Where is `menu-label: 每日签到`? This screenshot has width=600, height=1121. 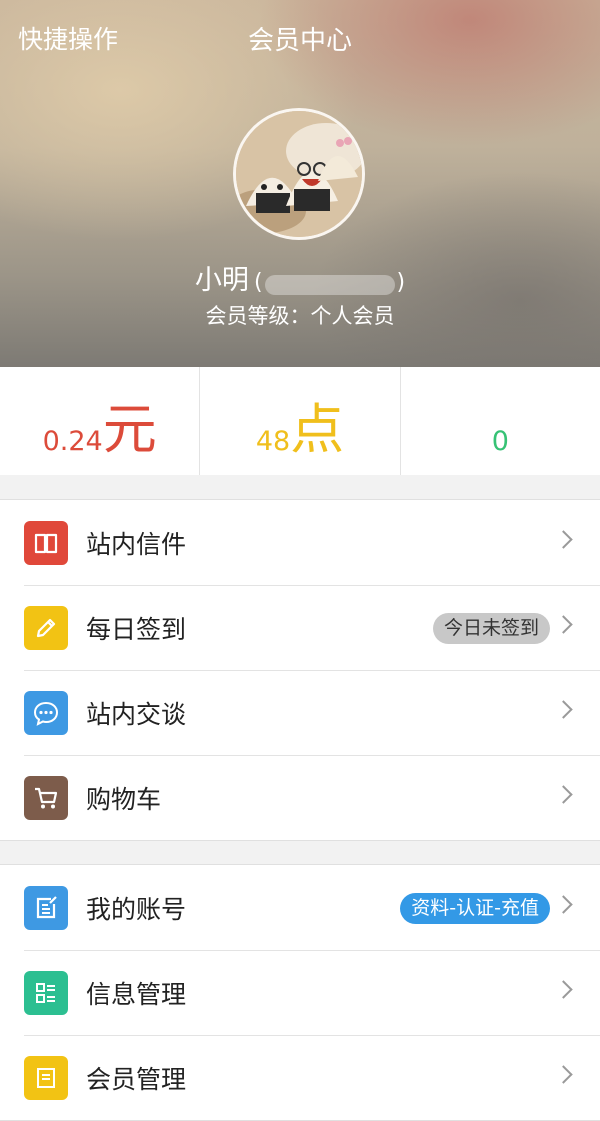 menu-label: 每日签到 is located at coordinates (136, 629).